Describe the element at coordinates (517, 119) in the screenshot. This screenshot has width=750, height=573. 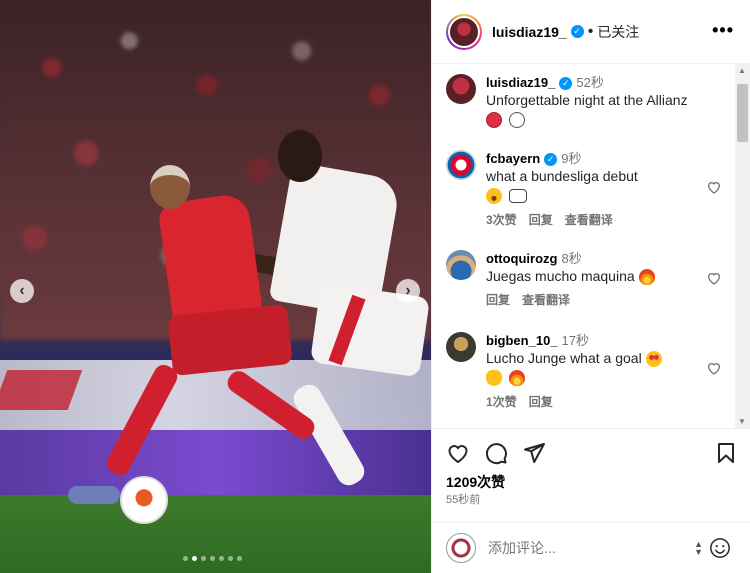
I see `white-circle-icon` at that location.